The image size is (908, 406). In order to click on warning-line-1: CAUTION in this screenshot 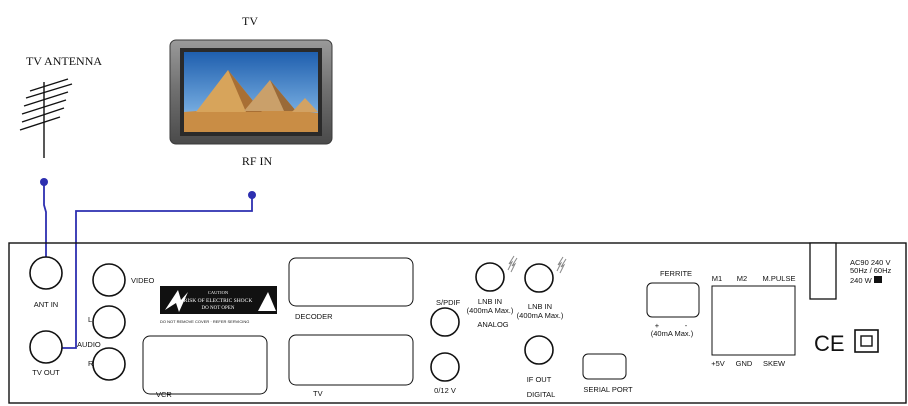, I will do `click(218, 292)`.